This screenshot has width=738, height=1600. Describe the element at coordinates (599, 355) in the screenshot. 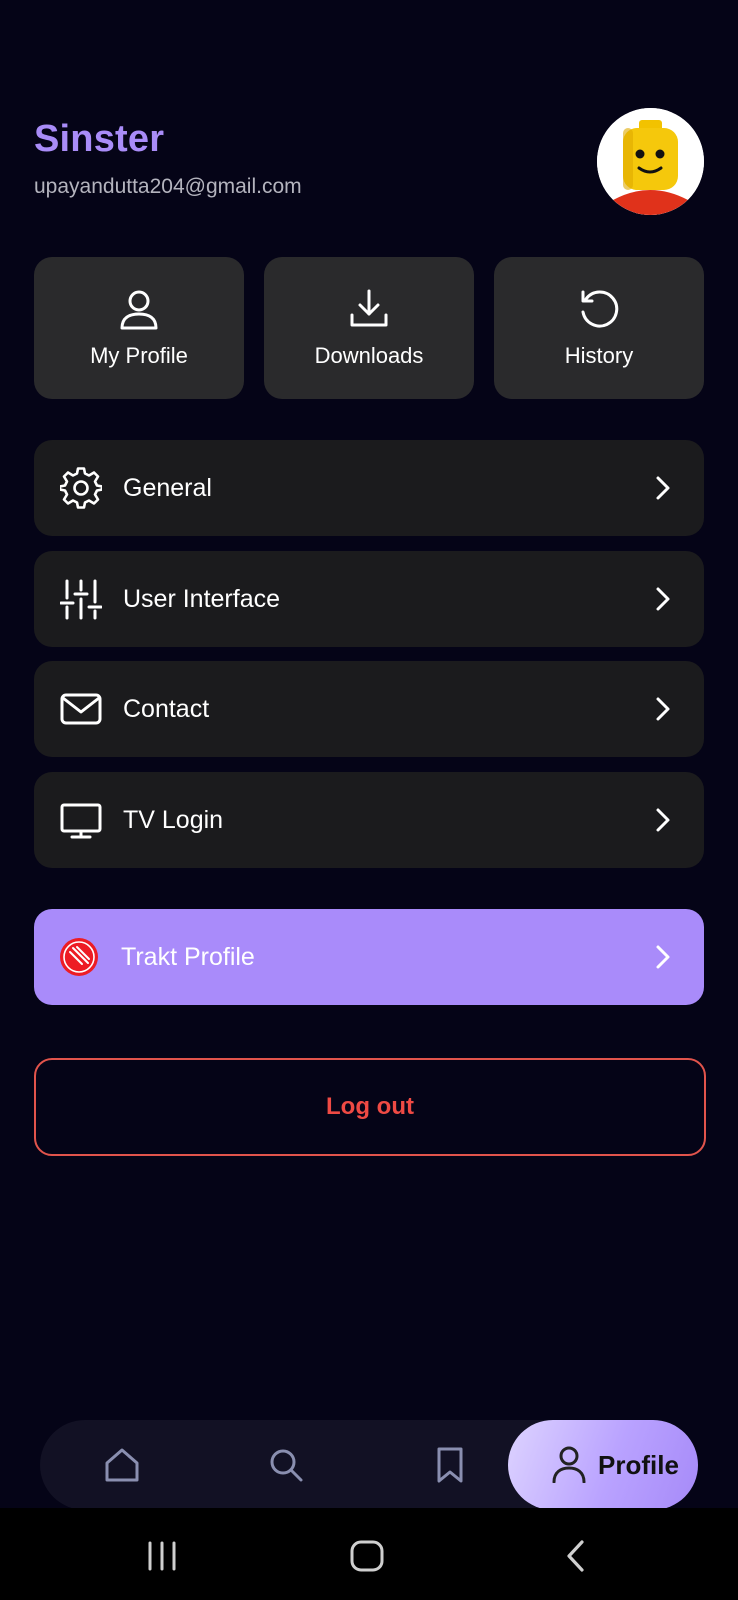

I see `history-label: History` at that location.